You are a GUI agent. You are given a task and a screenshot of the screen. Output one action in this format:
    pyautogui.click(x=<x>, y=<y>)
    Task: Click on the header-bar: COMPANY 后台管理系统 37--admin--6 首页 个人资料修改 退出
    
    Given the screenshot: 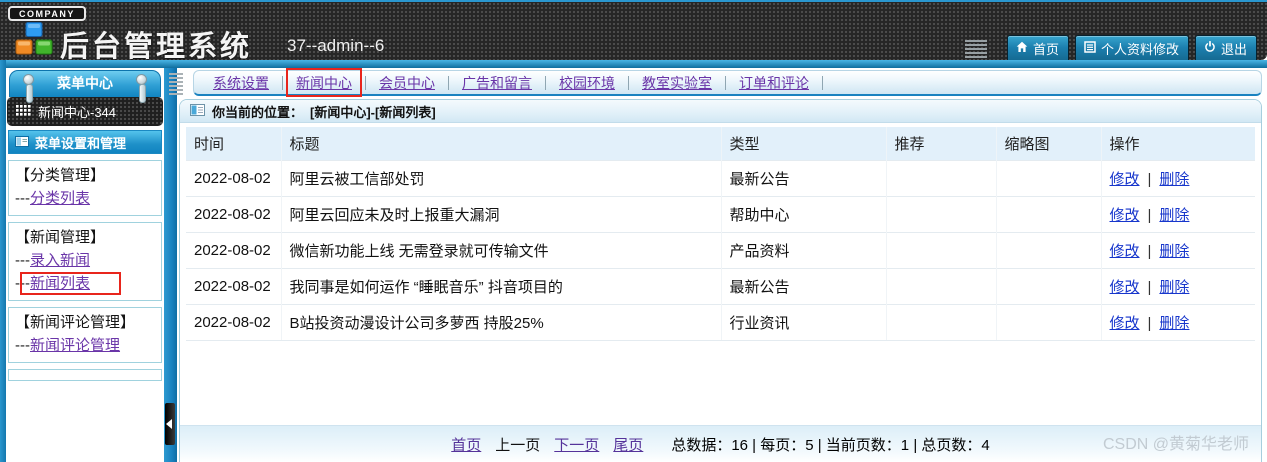 What is the action you would take?
    pyautogui.click(x=633, y=31)
    